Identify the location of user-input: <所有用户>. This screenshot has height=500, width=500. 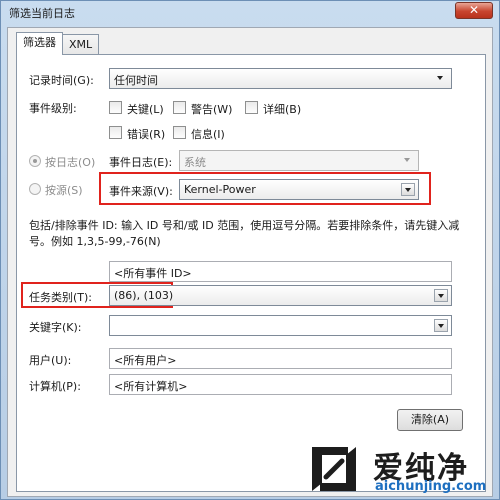
(280, 358).